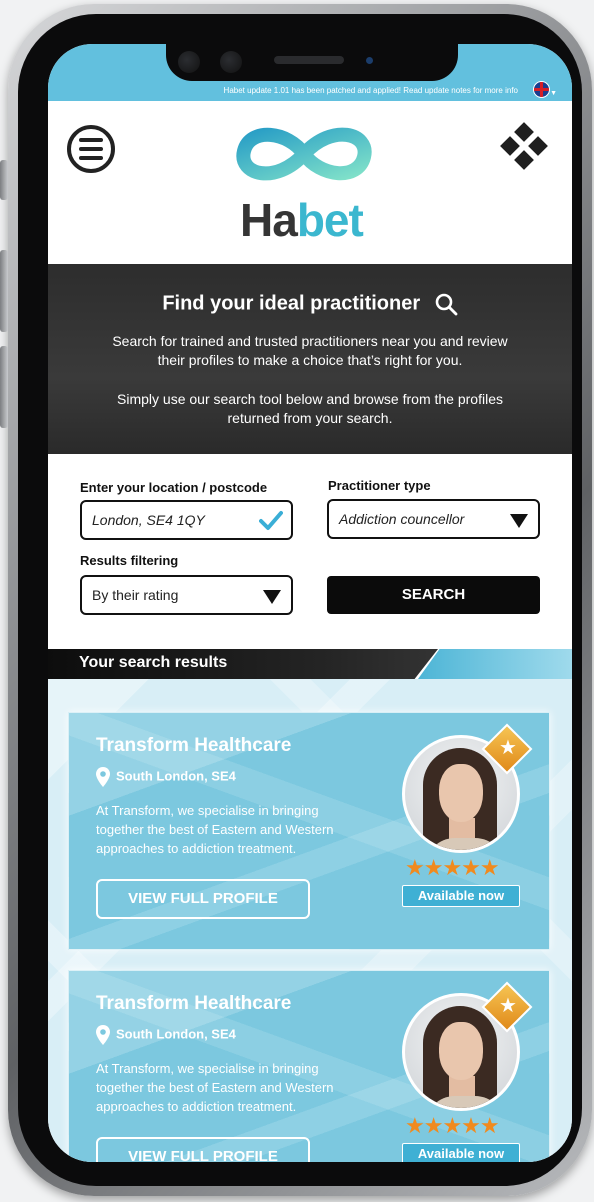 This screenshot has height=1202, width=594. Describe the element at coordinates (4, 387) in the screenshot. I see `phone-volume-down` at that location.